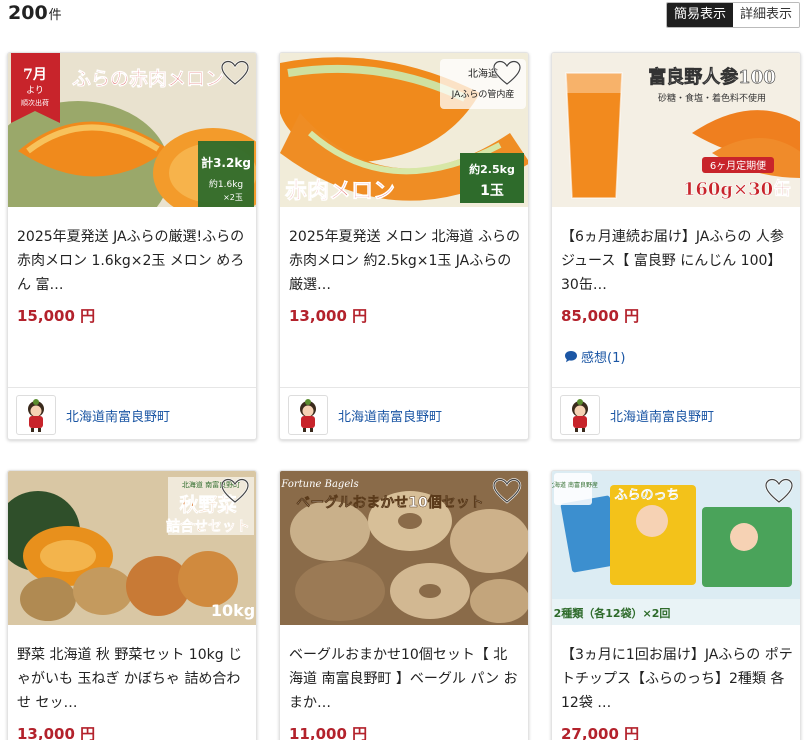 The image size is (808, 740). What do you see at coordinates (646, 495) in the screenshot?
I see `image-brand: ふらのっち` at bounding box center [646, 495].